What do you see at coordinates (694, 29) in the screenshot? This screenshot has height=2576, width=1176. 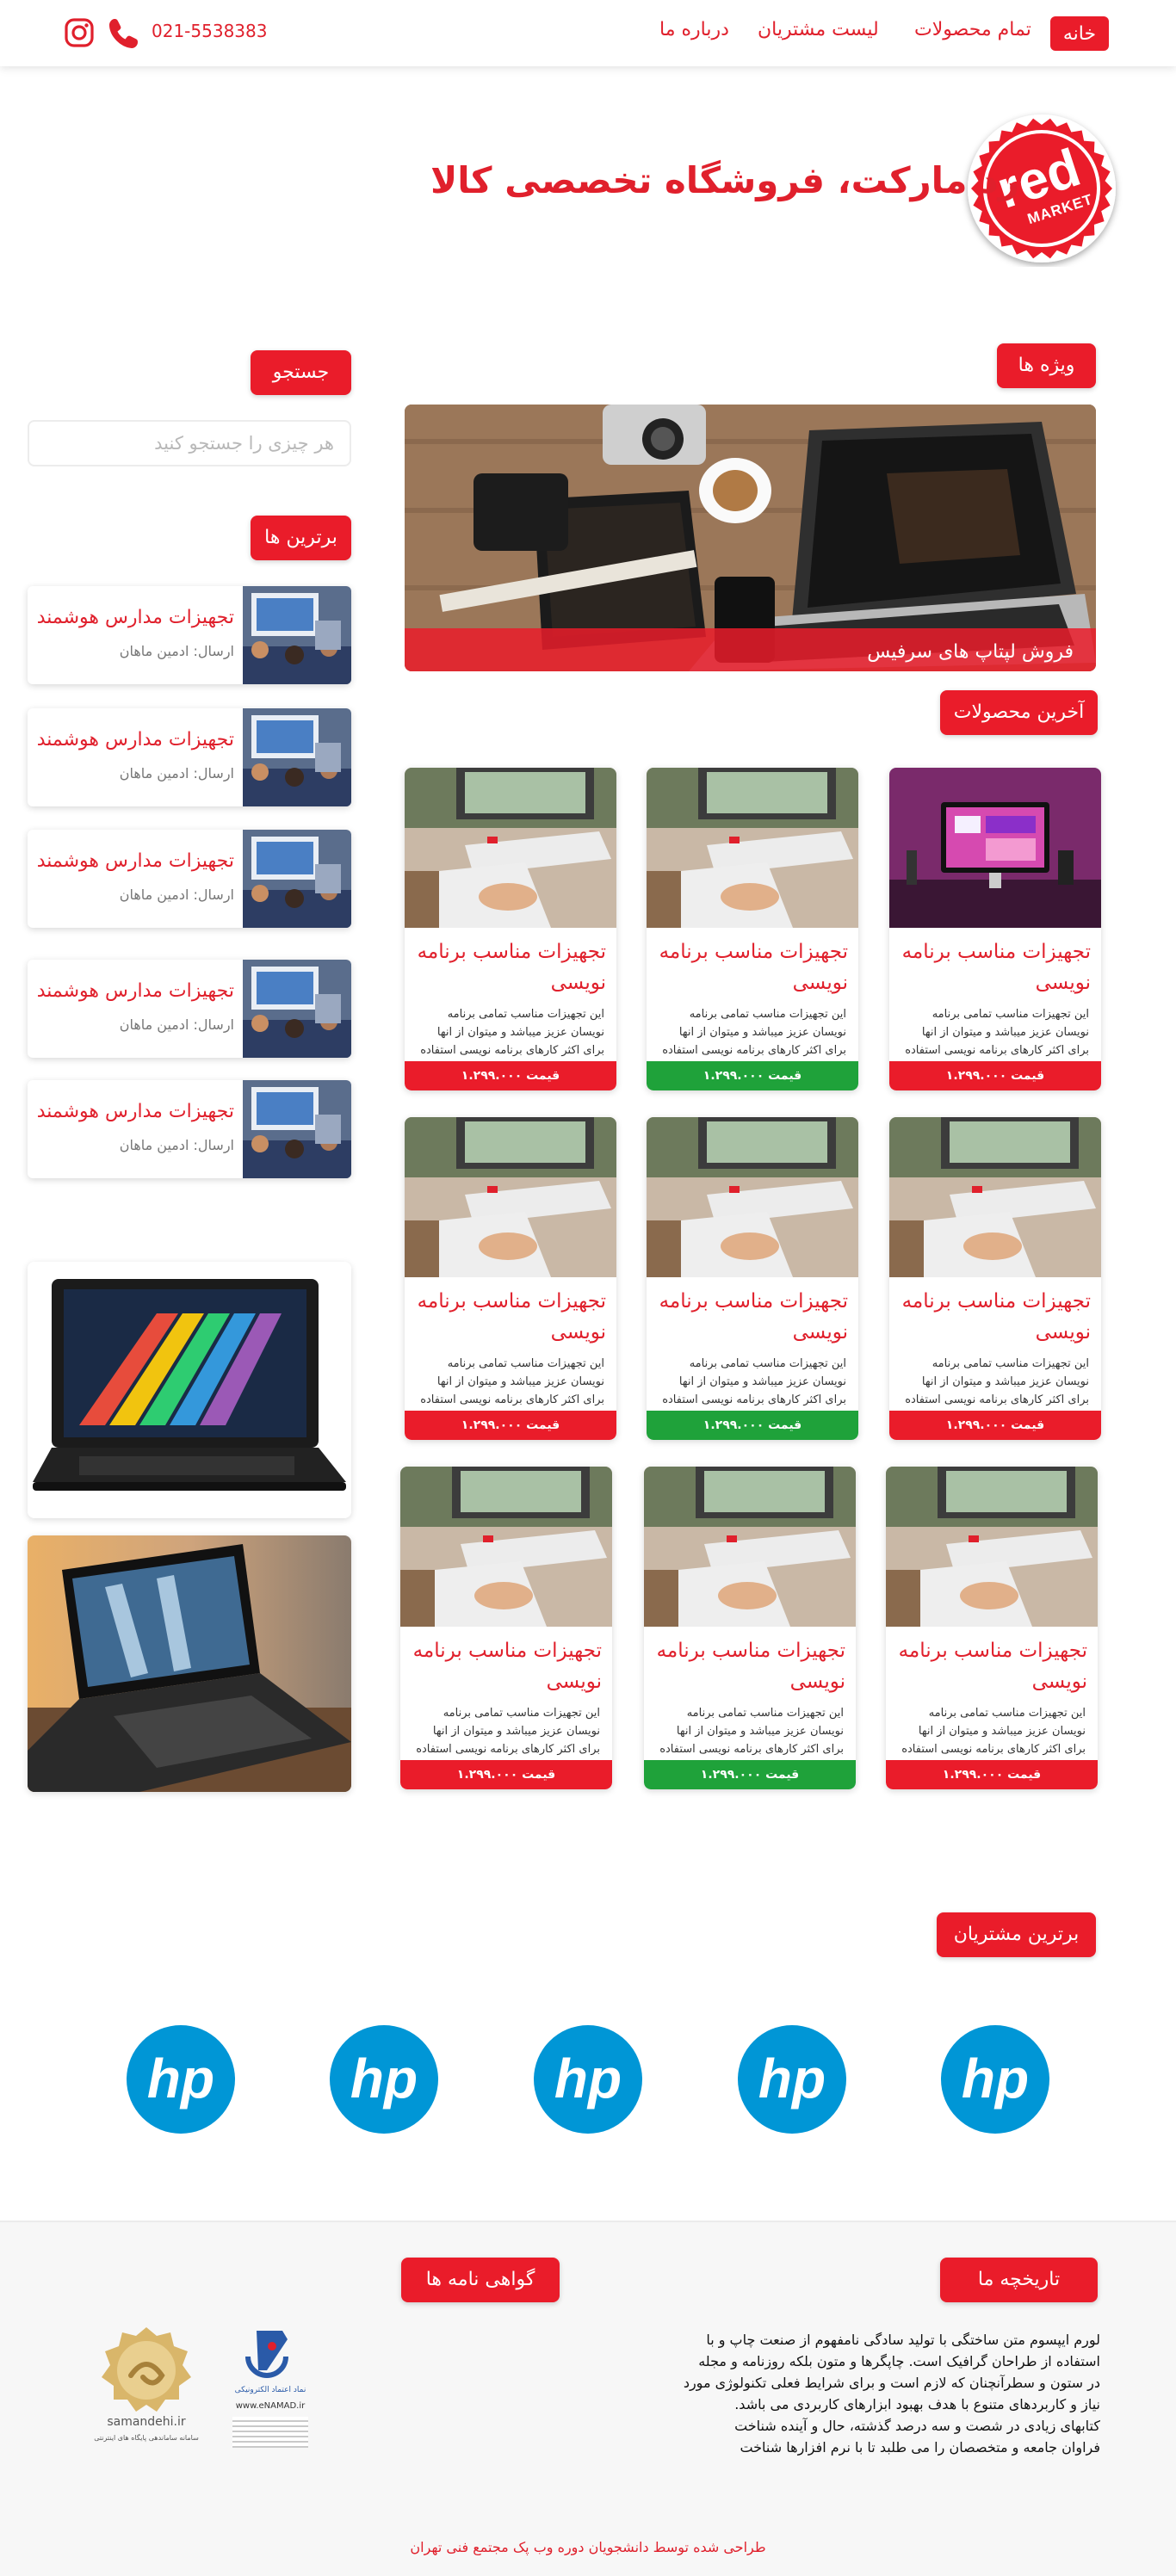 I see `nav-about-us: درباره ما` at bounding box center [694, 29].